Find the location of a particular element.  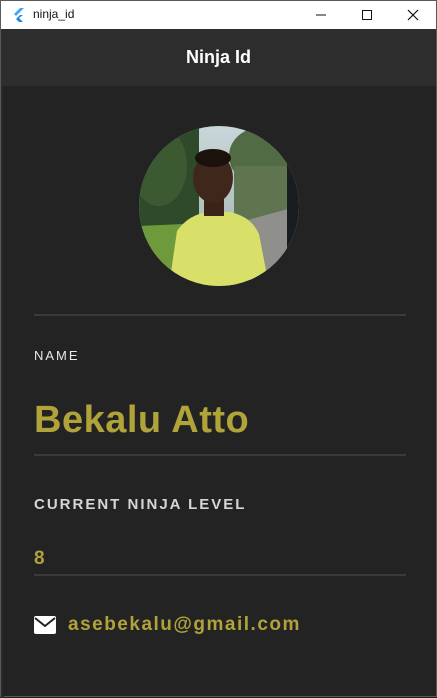

close-button is located at coordinates (413, 15).